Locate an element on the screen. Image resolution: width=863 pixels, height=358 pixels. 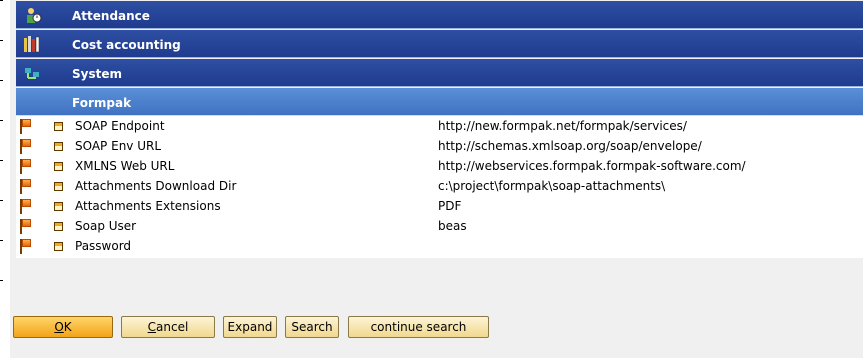
group-formpak: Formpak is located at coordinates (439, 102).